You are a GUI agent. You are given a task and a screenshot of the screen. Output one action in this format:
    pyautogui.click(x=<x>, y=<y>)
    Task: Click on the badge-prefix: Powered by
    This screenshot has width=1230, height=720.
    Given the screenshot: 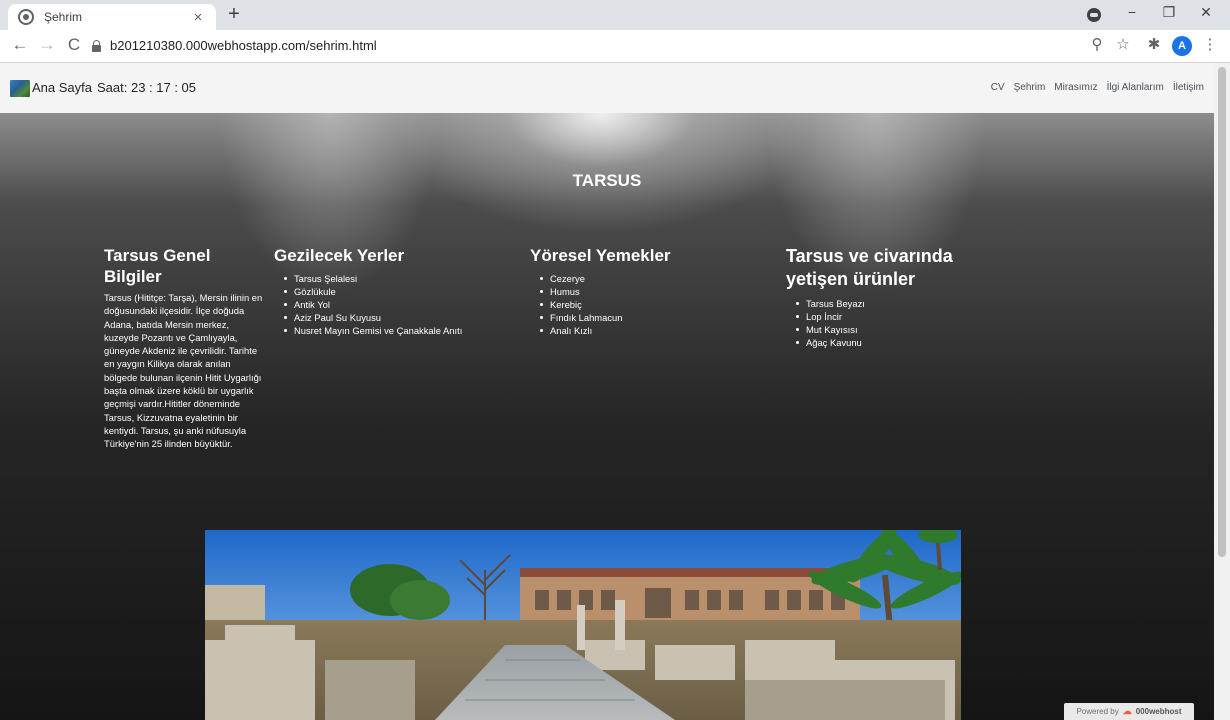 What is the action you would take?
    pyautogui.click(x=1097, y=711)
    